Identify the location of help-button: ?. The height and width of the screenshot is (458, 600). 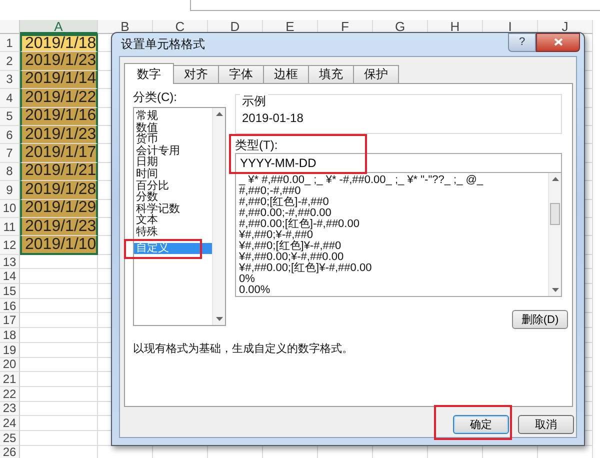
(522, 42).